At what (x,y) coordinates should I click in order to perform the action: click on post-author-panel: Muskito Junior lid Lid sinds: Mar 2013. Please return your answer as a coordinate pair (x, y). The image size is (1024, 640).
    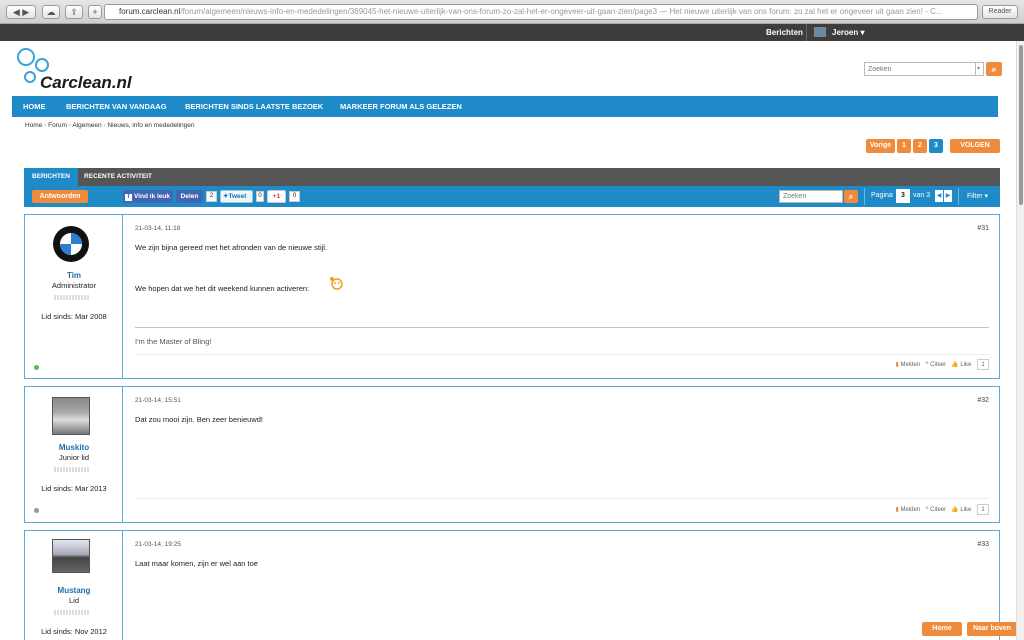
    Looking at the image, I should click on (74, 454).